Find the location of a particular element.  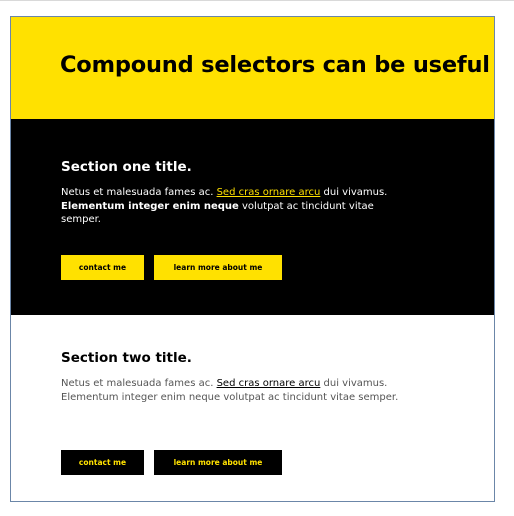

section-one-text-start: Netus et malesuada fames ac. is located at coordinates (139, 192).